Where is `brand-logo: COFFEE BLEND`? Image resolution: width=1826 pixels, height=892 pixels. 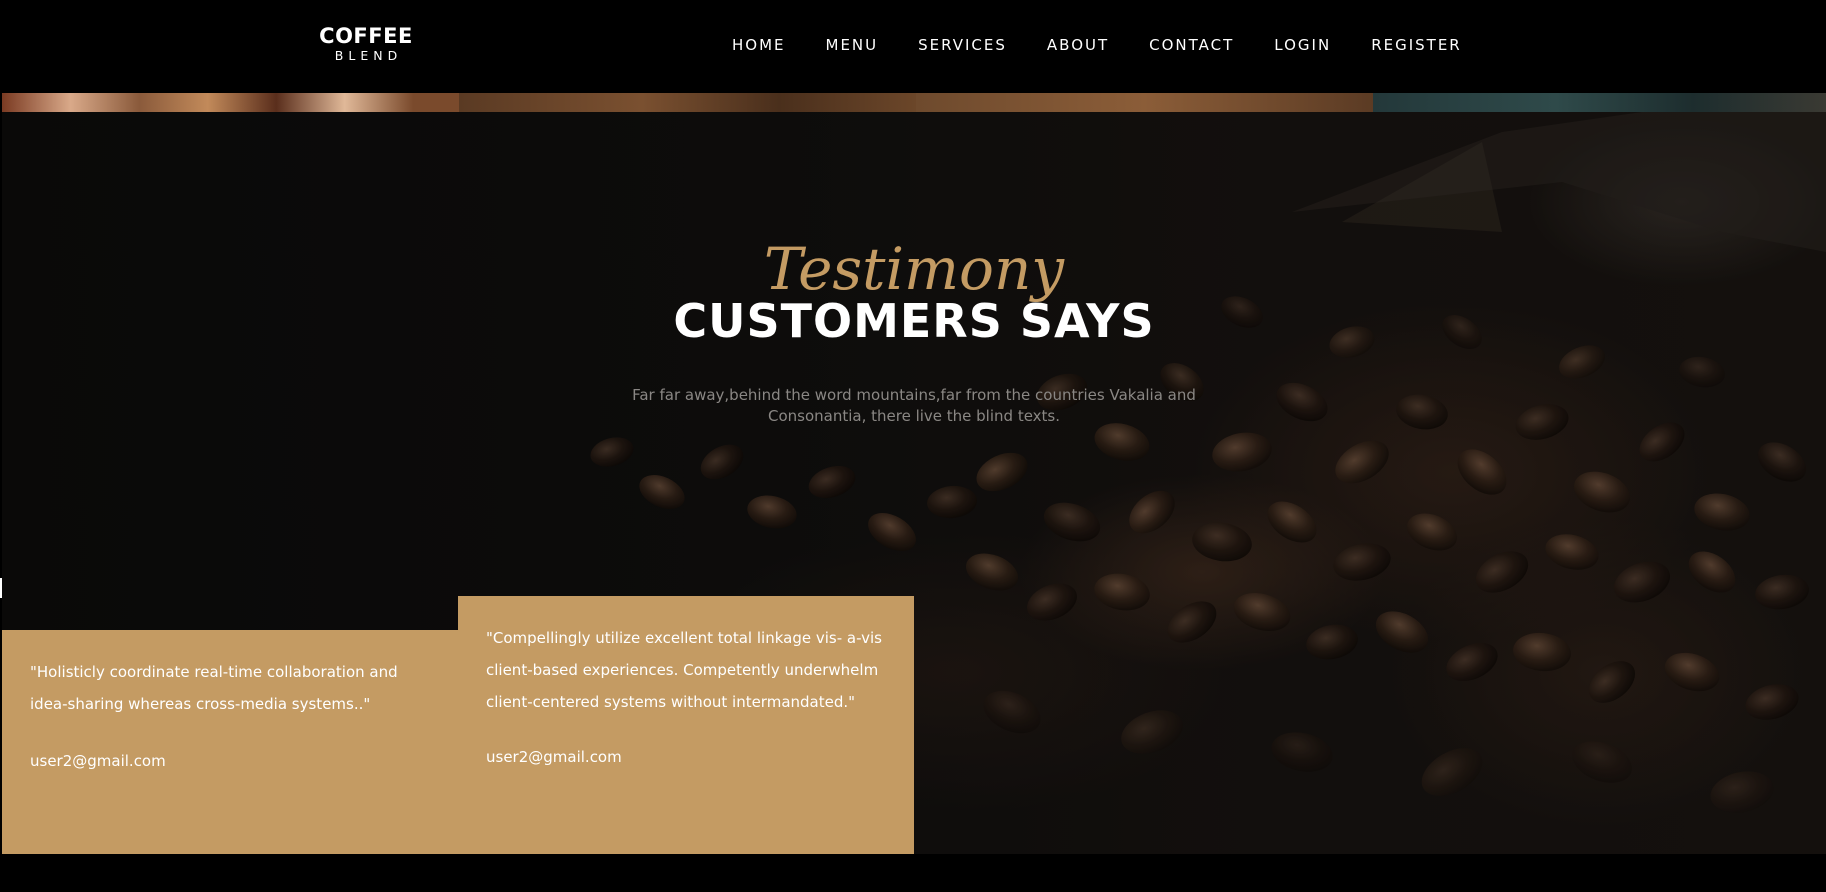
brand-logo: COFFEE BLEND is located at coordinates (366, 44).